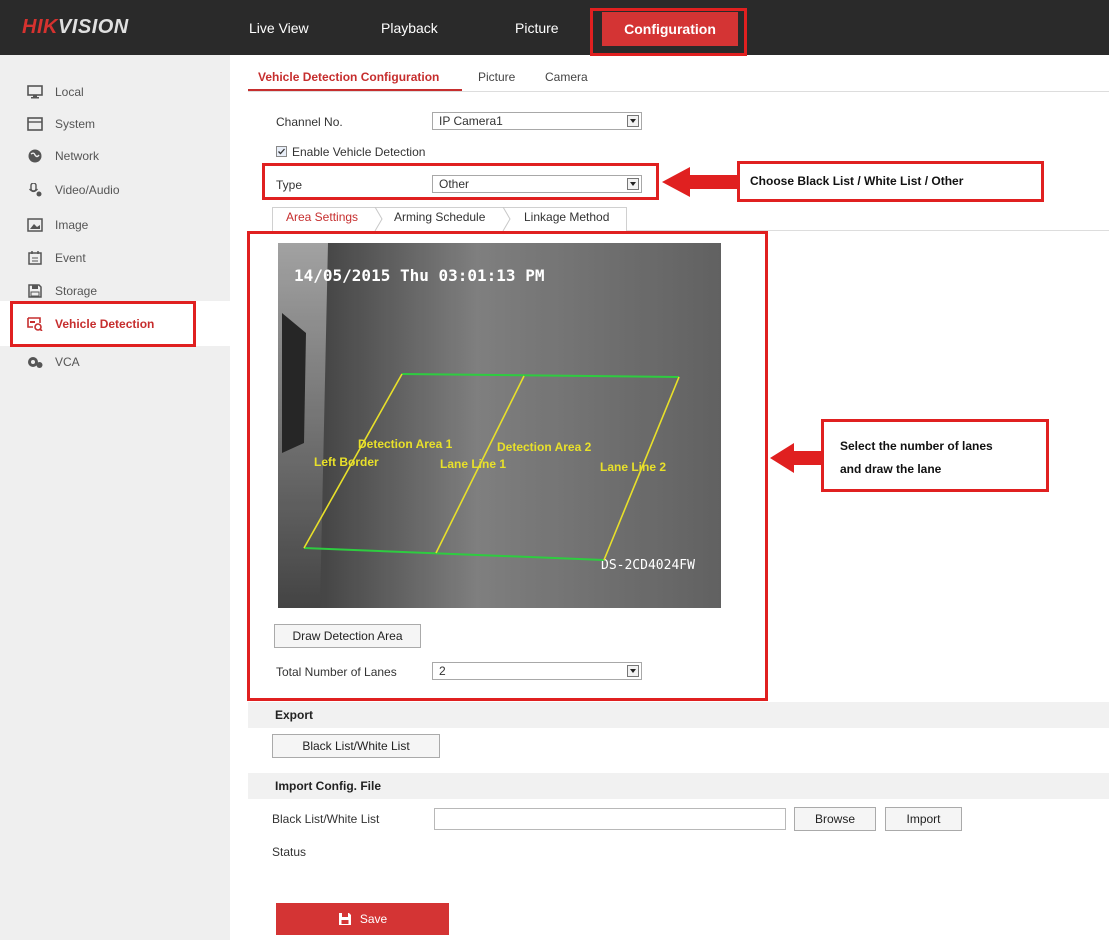  I want to click on sidebar-item-storage: Storage, so click(127, 291).